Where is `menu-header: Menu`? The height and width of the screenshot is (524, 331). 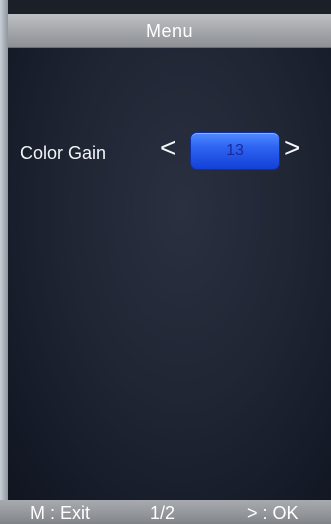
menu-header: Menu is located at coordinates (169, 31).